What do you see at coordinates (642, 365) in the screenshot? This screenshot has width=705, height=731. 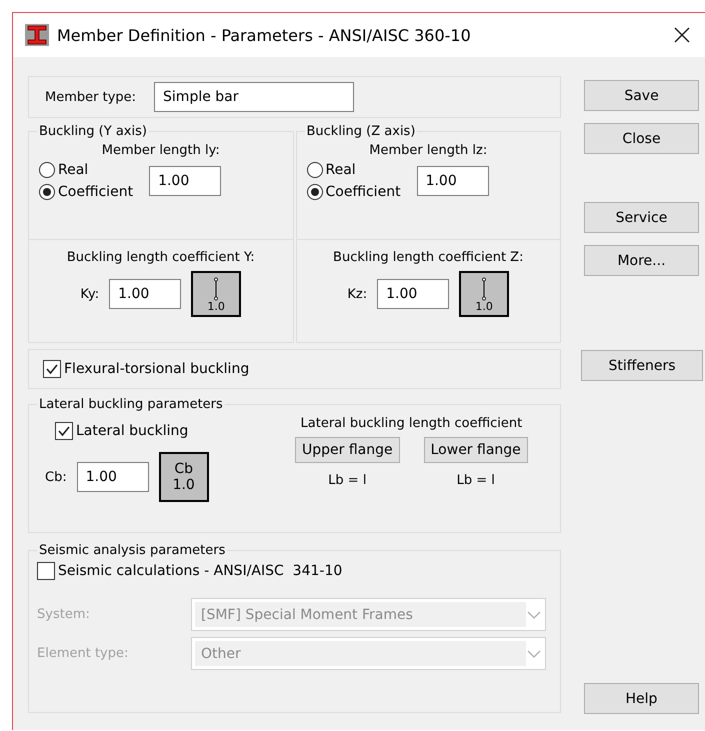 I see `dialog-button: Stiffeners` at bounding box center [642, 365].